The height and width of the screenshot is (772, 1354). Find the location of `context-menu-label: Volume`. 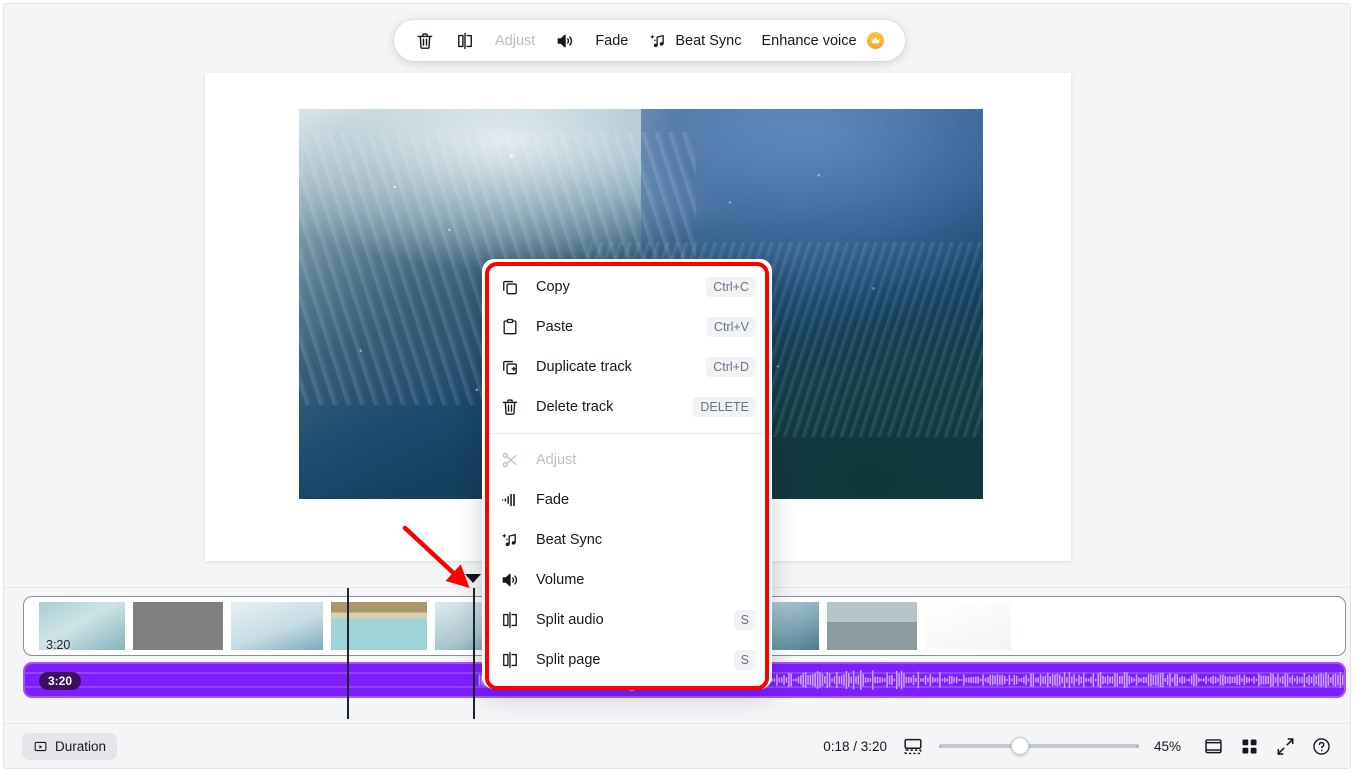

context-menu-label: Volume is located at coordinates (560, 580).